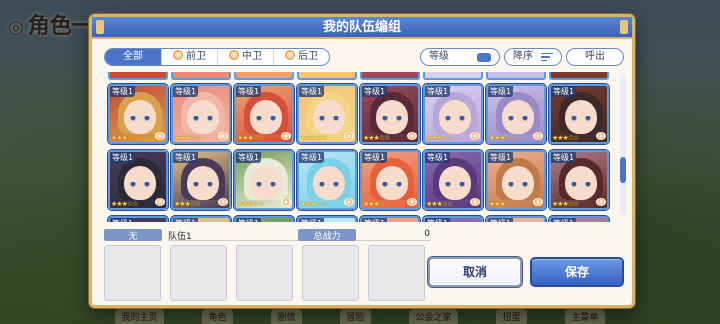 The image size is (720, 324). What do you see at coordinates (267, 235) in the screenshot?
I see `team-info-strip: 无 队伍1 总战力 0` at bounding box center [267, 235].